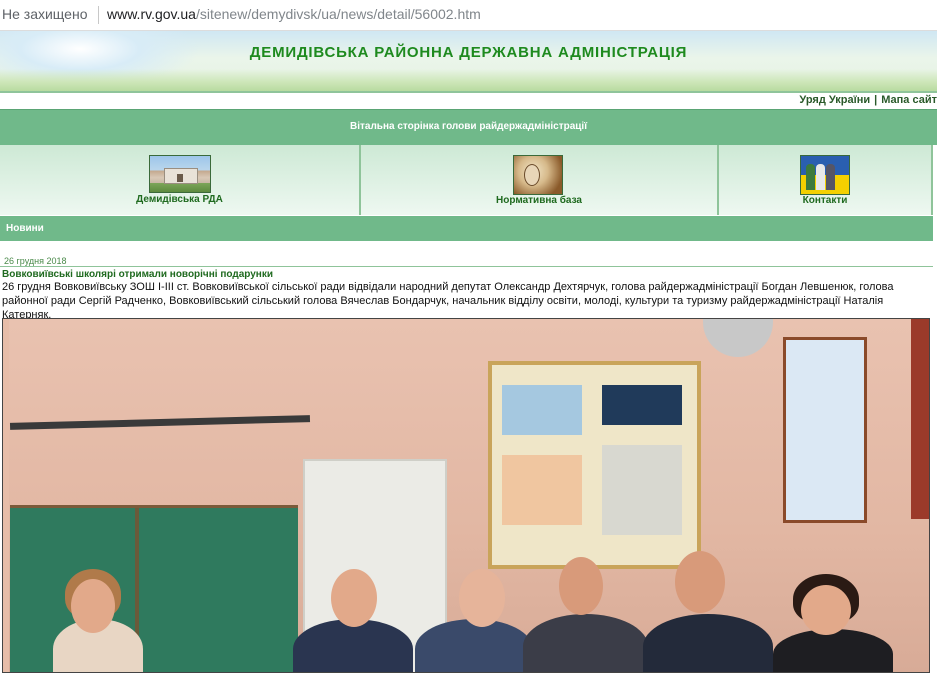  Describe the element at coordinates (466, 266) in the screenshot. I see `date-divider` at that location.